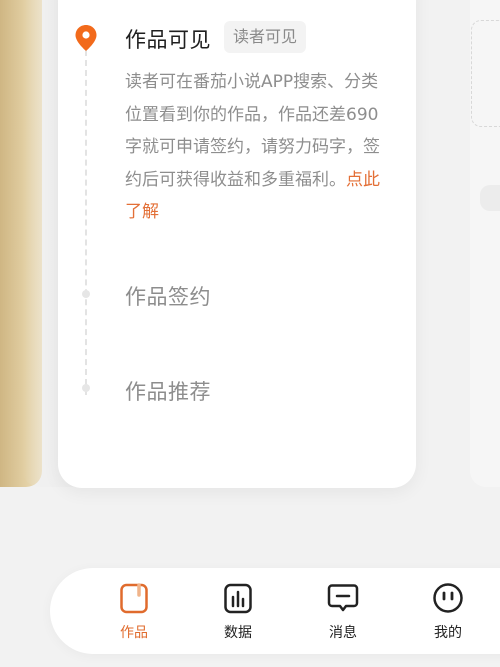  I want to click on nav-item-data: 数据, so click(238, 612).